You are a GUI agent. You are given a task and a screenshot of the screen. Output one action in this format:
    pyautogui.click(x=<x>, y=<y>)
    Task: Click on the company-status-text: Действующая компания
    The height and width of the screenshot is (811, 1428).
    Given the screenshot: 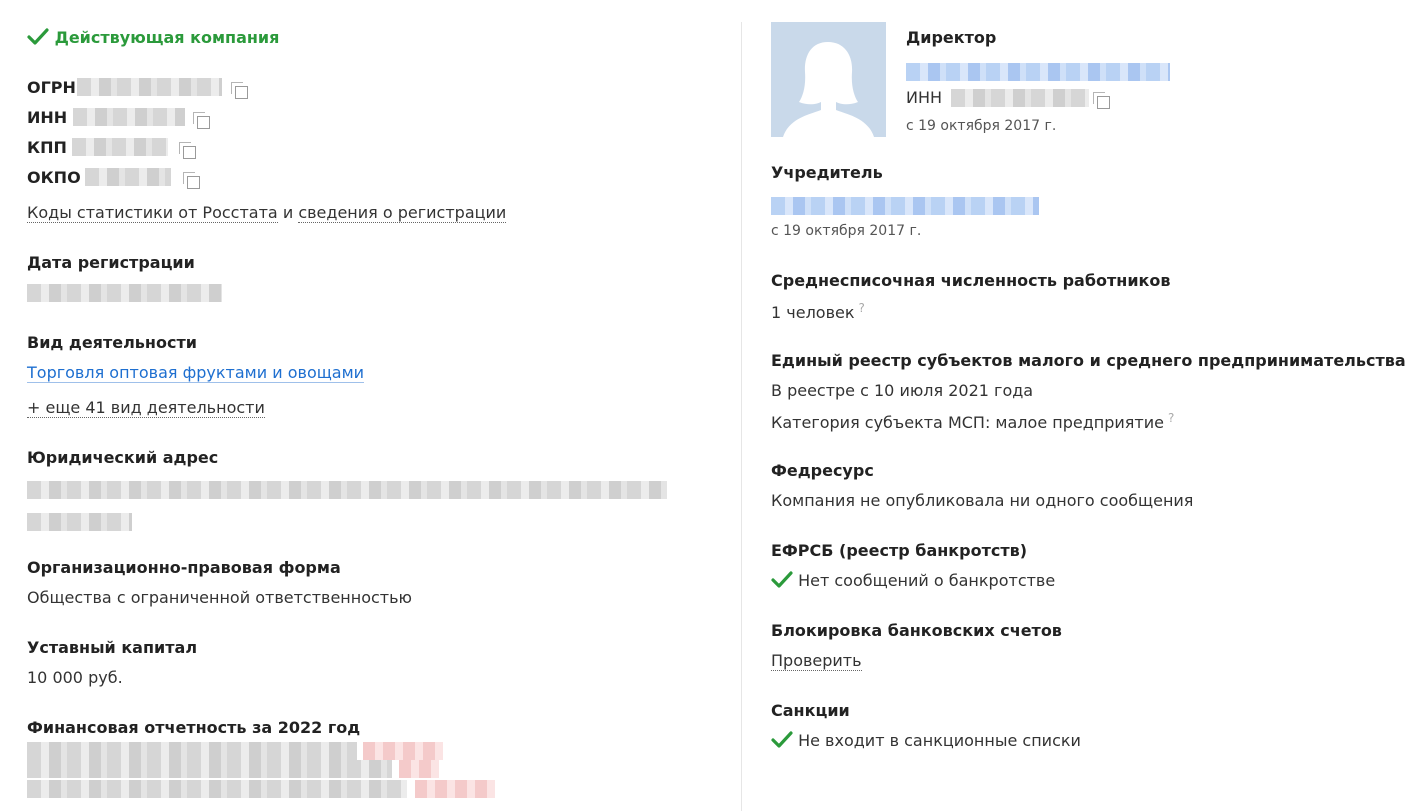 What is the action you would take?
    pyautogui.click(x=167, y=37)
    